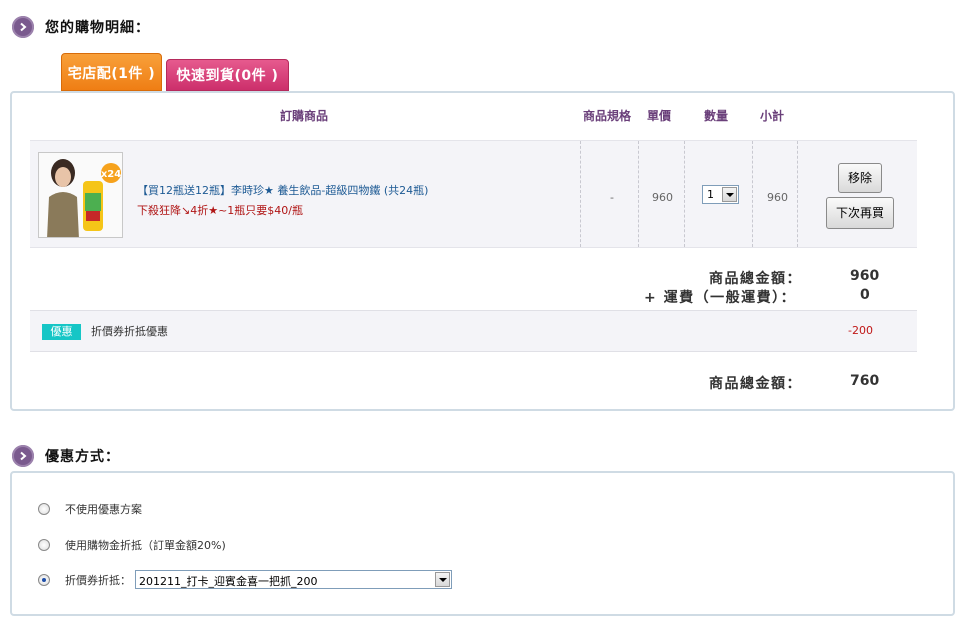 Image resolution: width=964 pixels, height=627 pixels. What do you see at coordinates (111, 174) in the screenshot?
I see `product-badge: x24` at bounding box center [111, 174].